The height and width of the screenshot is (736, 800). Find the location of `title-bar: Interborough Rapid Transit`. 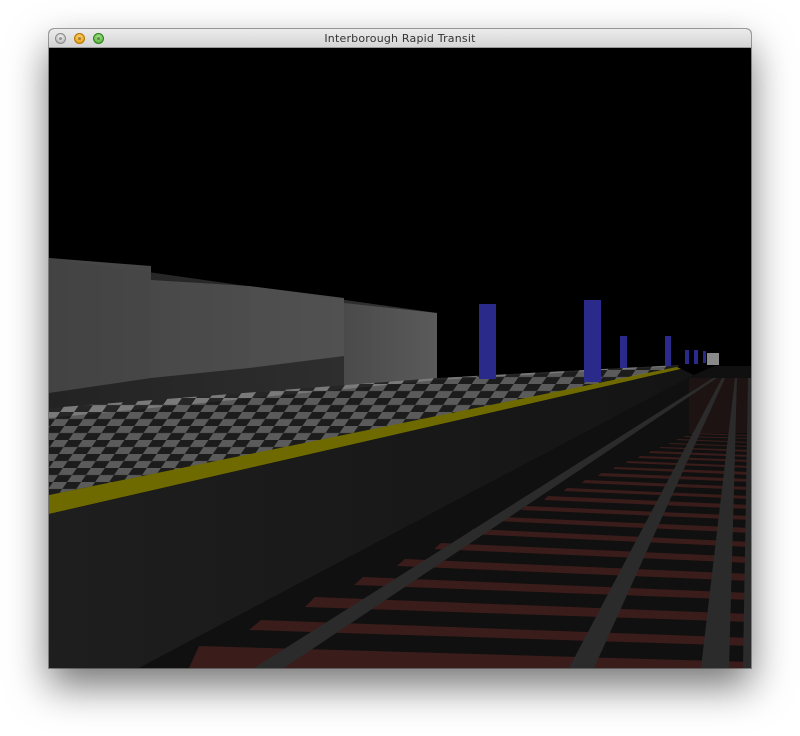

title-bar: Interborough Rapid Transit is located at coordinates (400, 38).